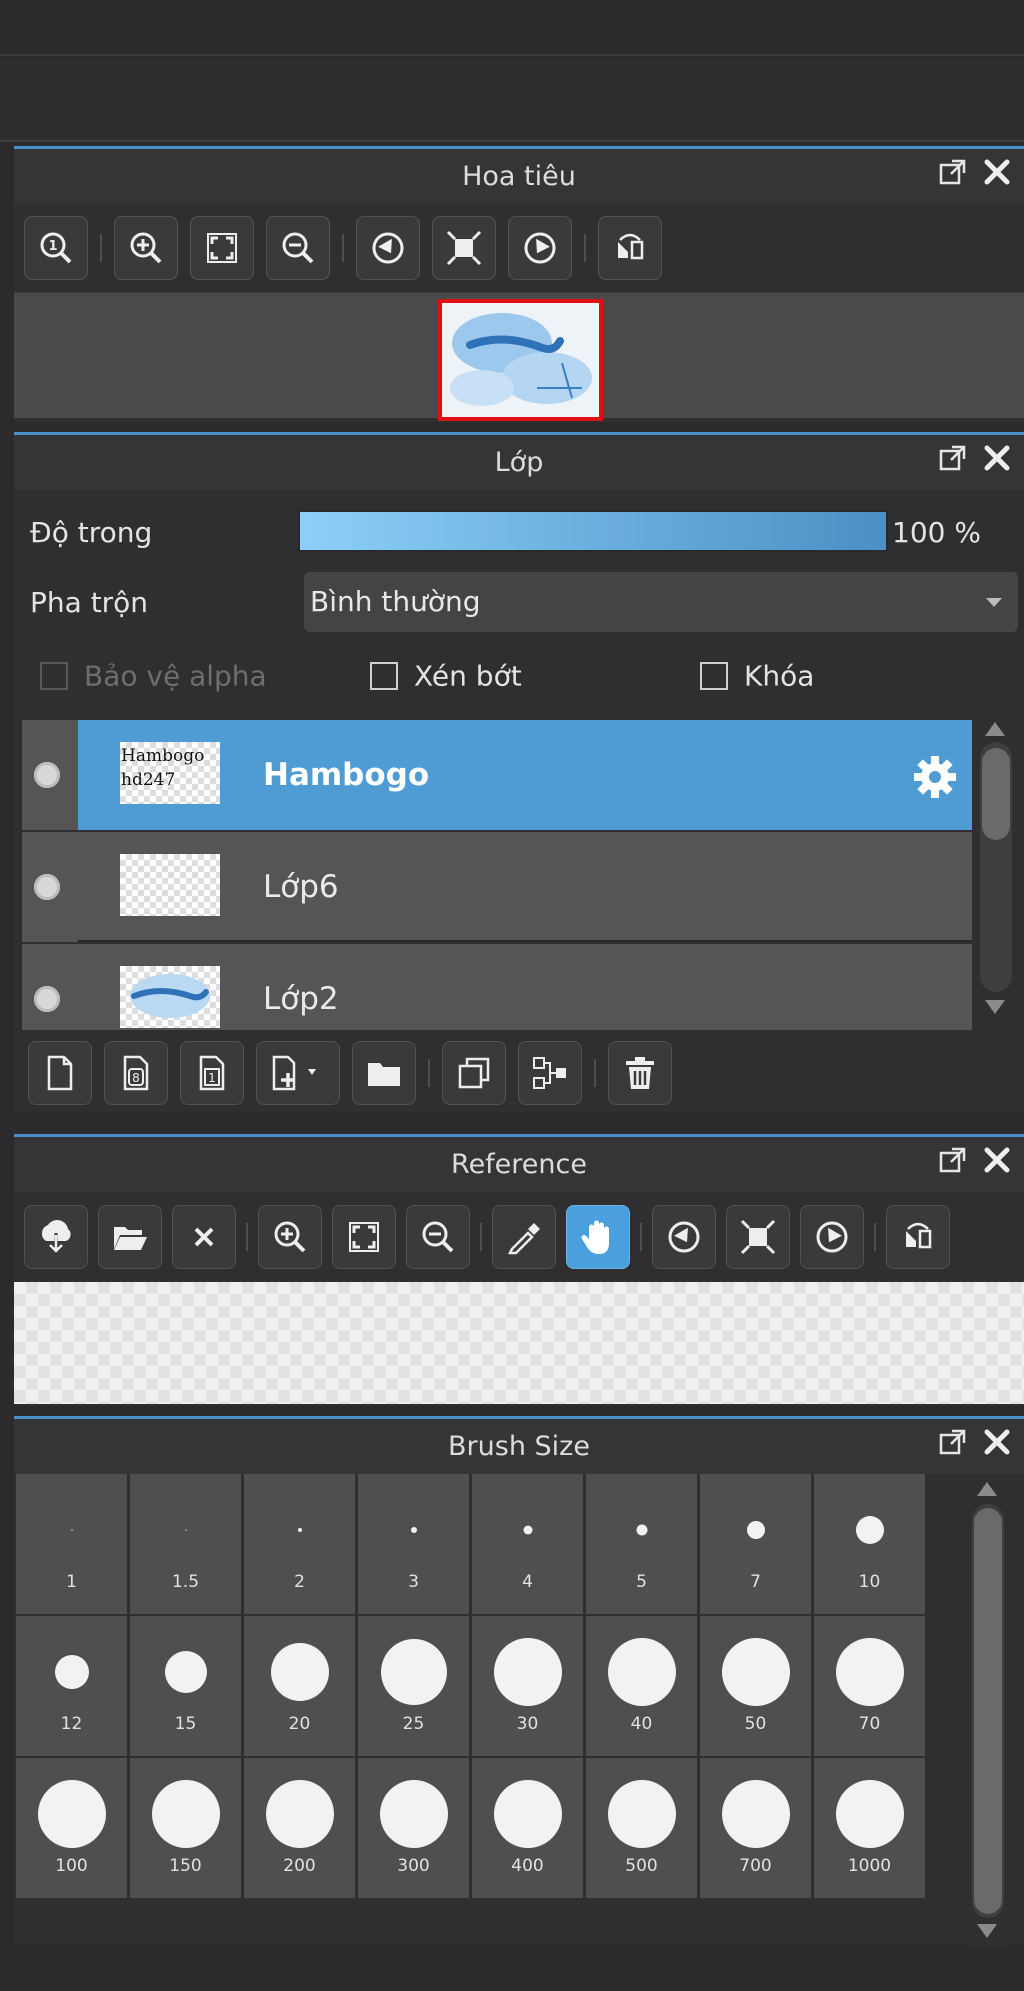 The height and width of the screenshot is (1991, 1024). What do you see at coordinates (153, 675) in the screenshot?
I see `protect-alpha-checkbox: Bảo vệ alpha` at bounding box center [153, 675].